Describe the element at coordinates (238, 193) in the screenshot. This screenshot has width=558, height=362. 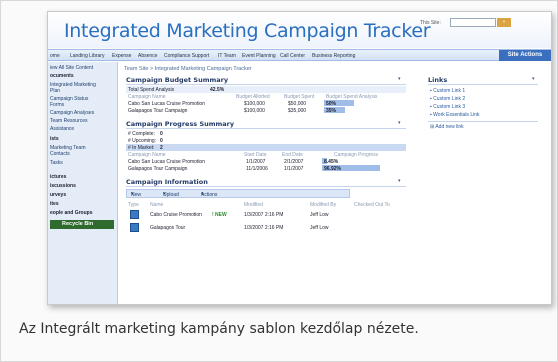
I see `list-toolbar: New ▾ Upload ▾ Actions ▾` at that location.